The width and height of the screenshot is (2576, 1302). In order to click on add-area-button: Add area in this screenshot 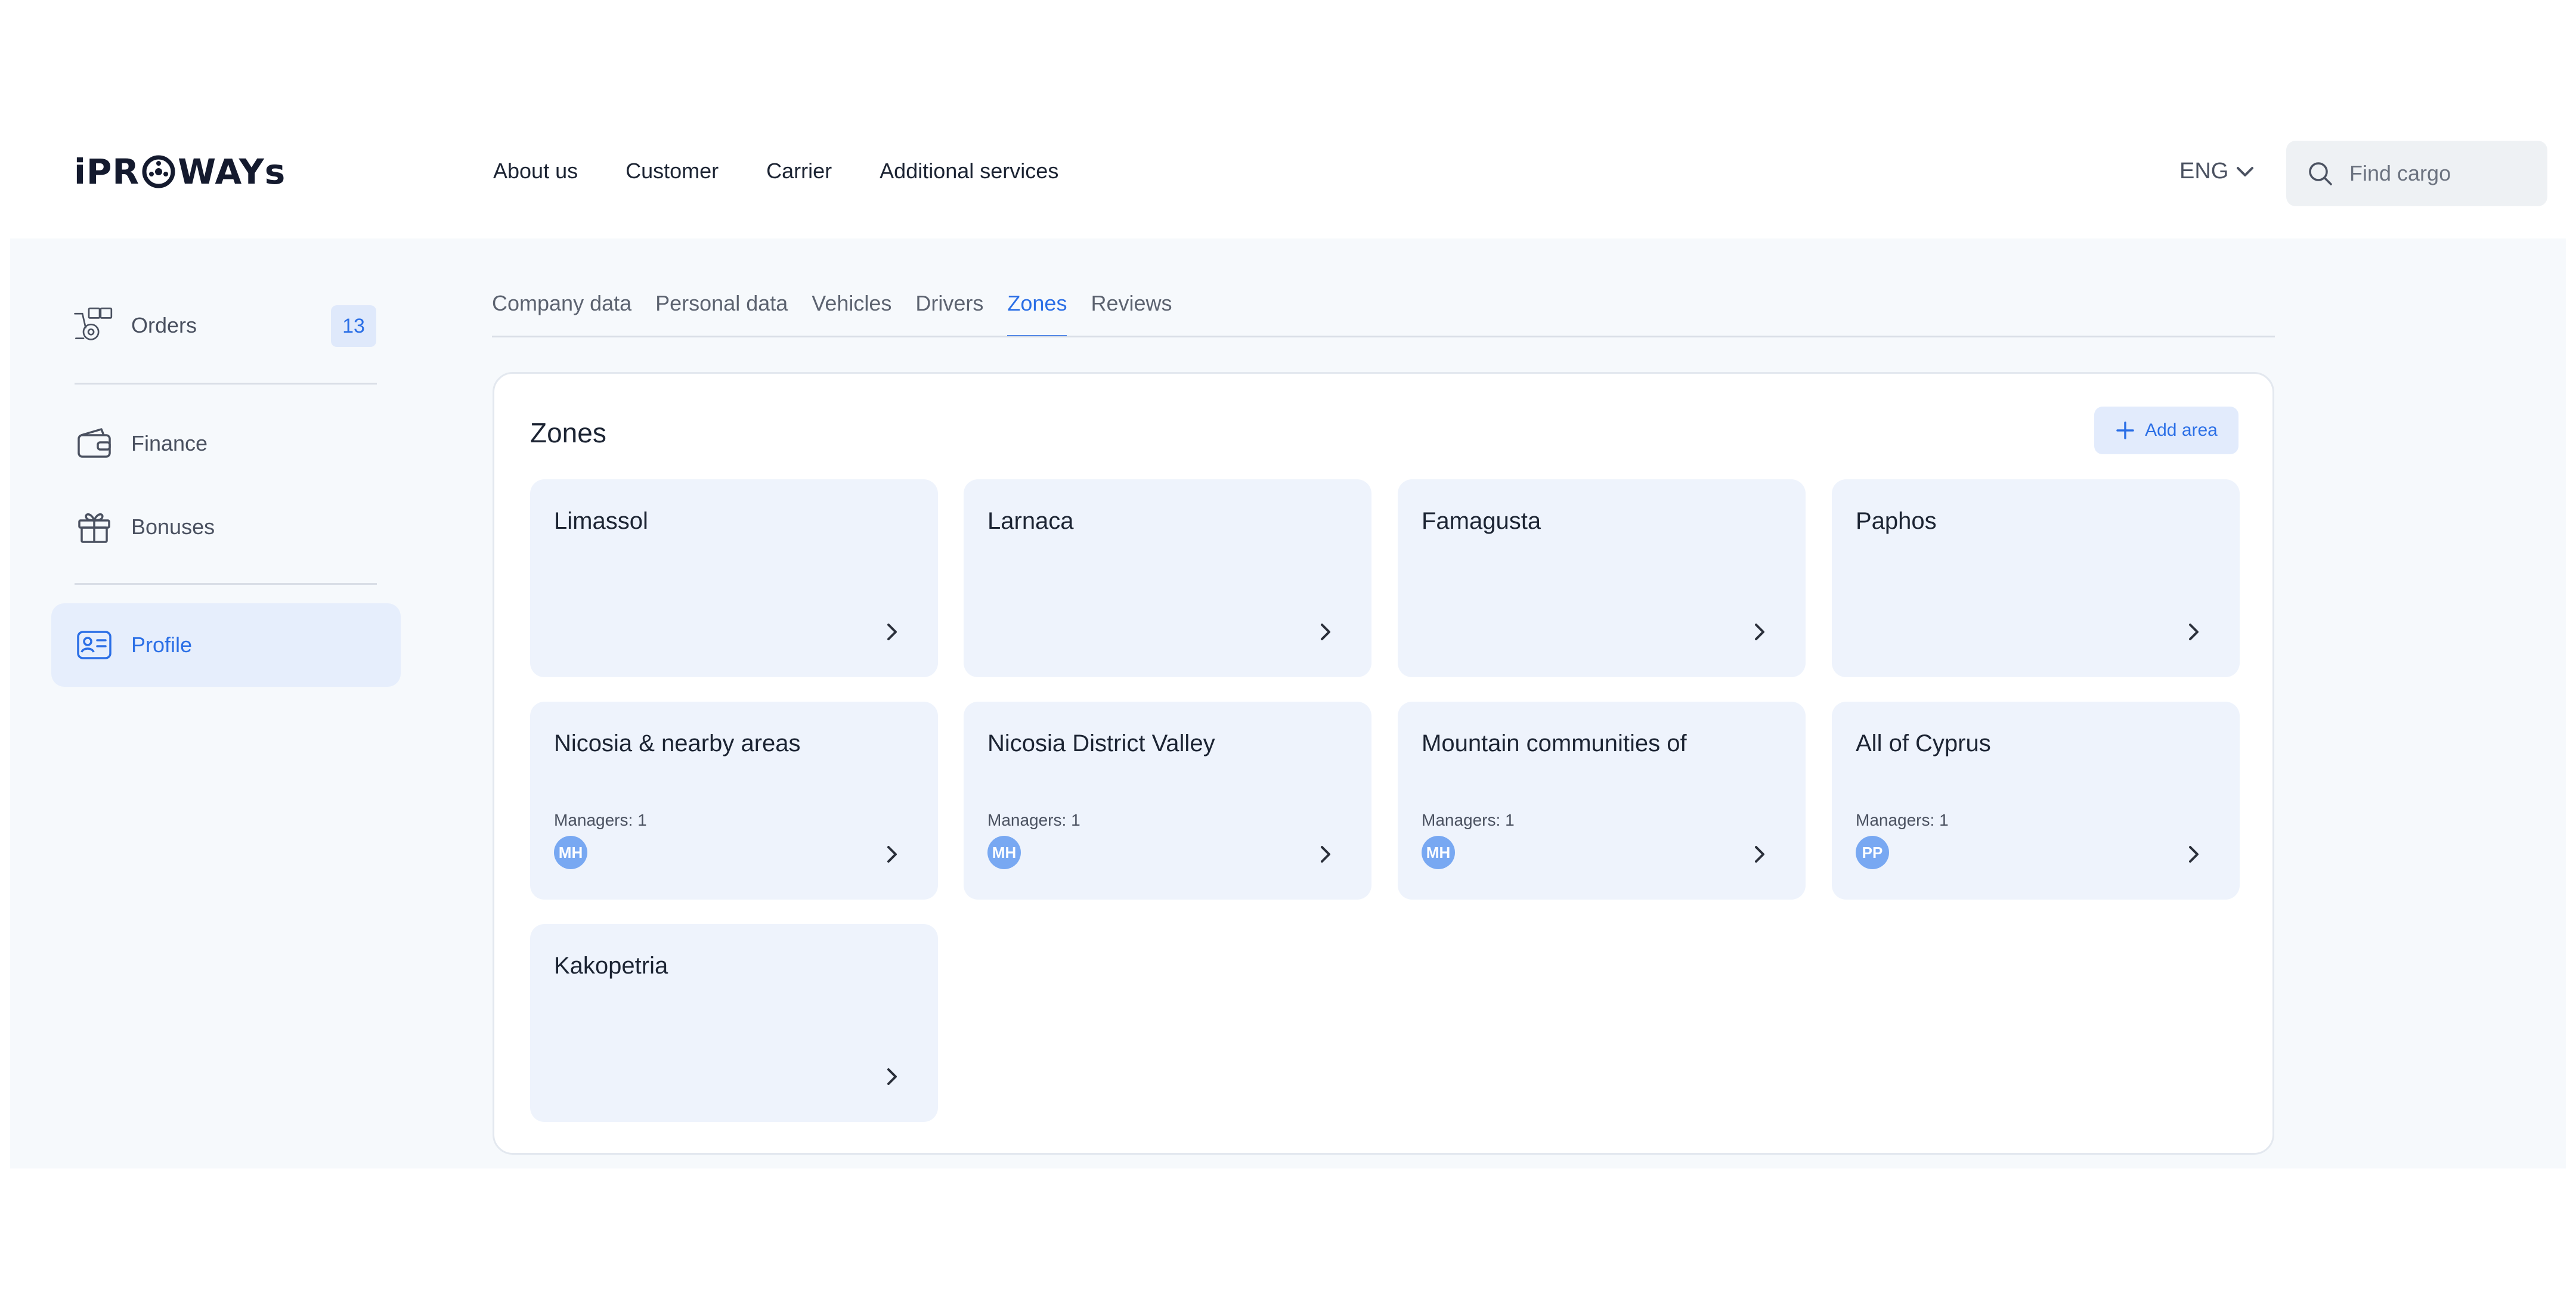, I will do `click(2166, 430)`.